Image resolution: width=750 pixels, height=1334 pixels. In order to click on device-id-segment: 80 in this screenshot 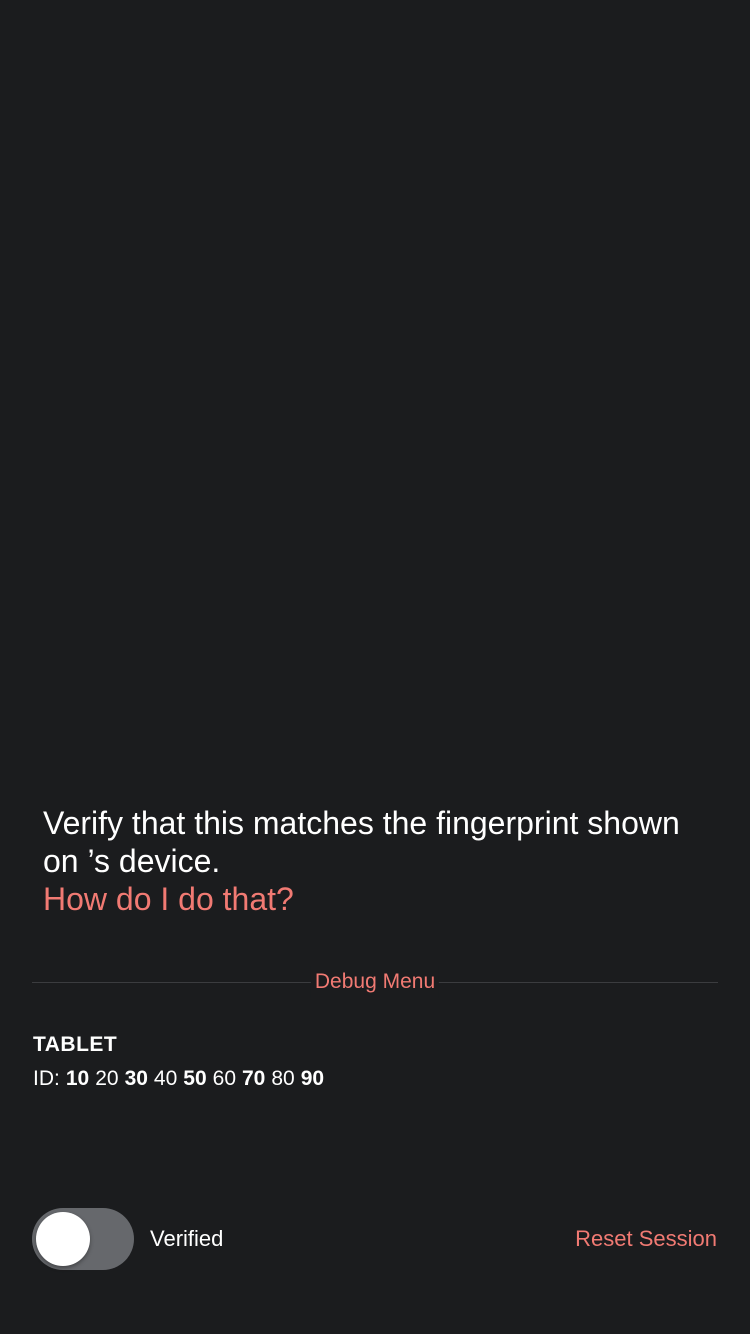, I will do `click(283, 1078)`.